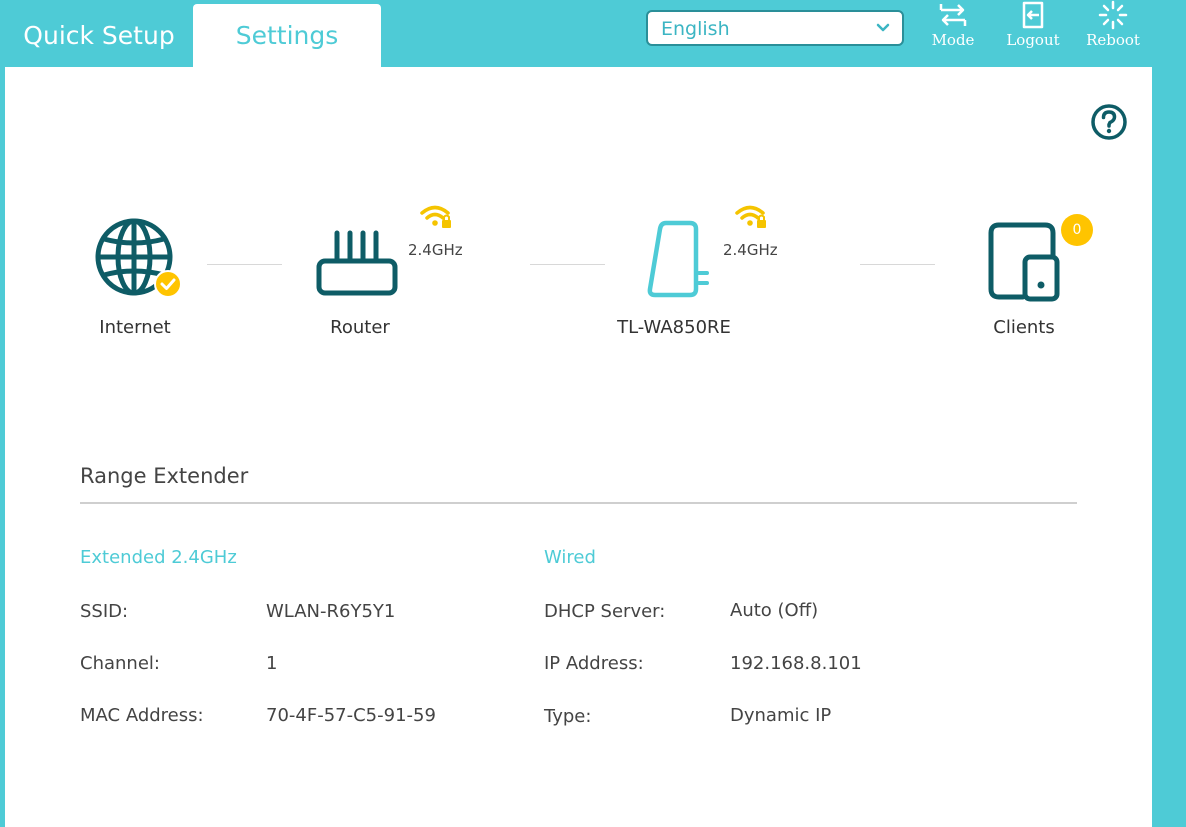  What do you see at coordinates (435, 250) in the screenshot?
I see `router-band-label: 2.4GHz` at bounding box center [435, 250].